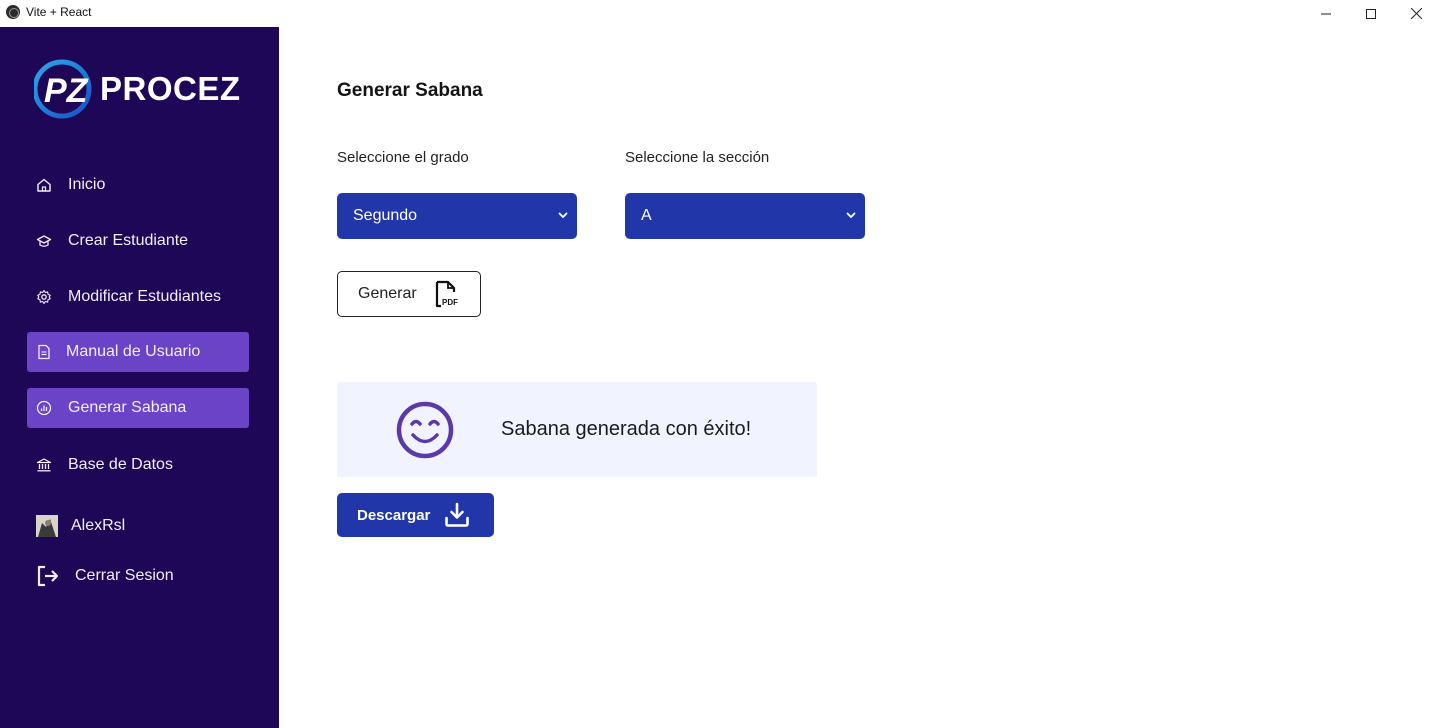 Image resolution: width=1438 pixels, height=728 pixels. What do you see at coordinates (446, 294) in the screenshot?
I see `pdf-file-icon: PDF` at bounding box center [446, 294].